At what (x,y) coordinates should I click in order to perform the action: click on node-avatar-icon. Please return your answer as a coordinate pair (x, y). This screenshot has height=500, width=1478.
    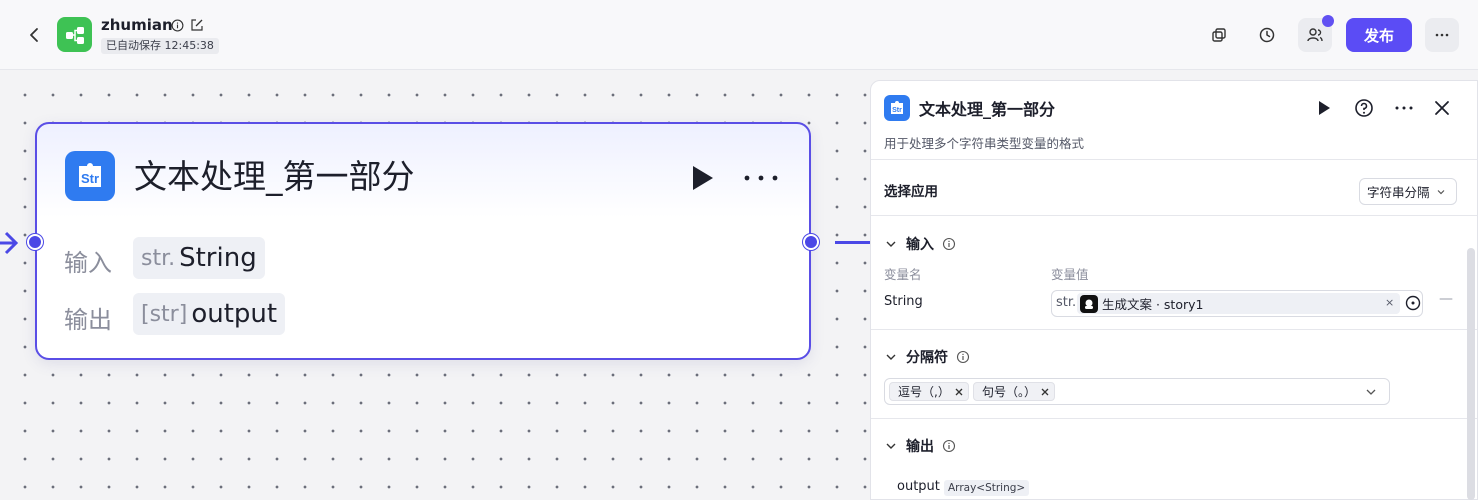
    Looking at the image, I should click on (1089, 303).